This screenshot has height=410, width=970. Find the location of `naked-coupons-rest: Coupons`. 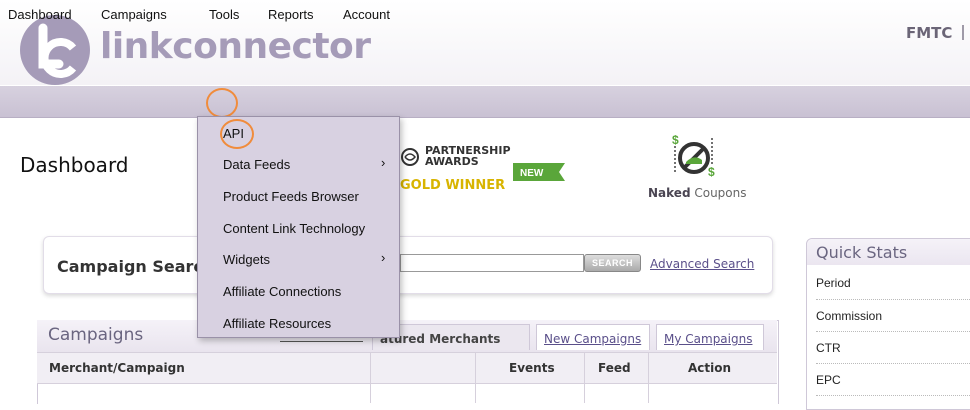

naked-coupons-rest: Coupons is located at coordinates (718, 193).